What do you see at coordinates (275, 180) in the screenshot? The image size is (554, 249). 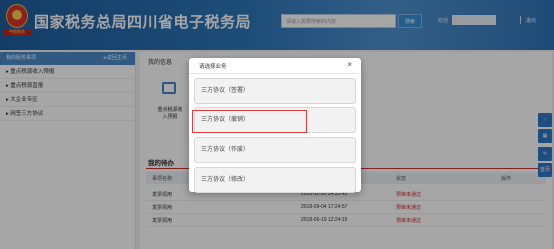 I see `option-modify-agreement: 三方协议（修改）` at bounding box center [275, 180].